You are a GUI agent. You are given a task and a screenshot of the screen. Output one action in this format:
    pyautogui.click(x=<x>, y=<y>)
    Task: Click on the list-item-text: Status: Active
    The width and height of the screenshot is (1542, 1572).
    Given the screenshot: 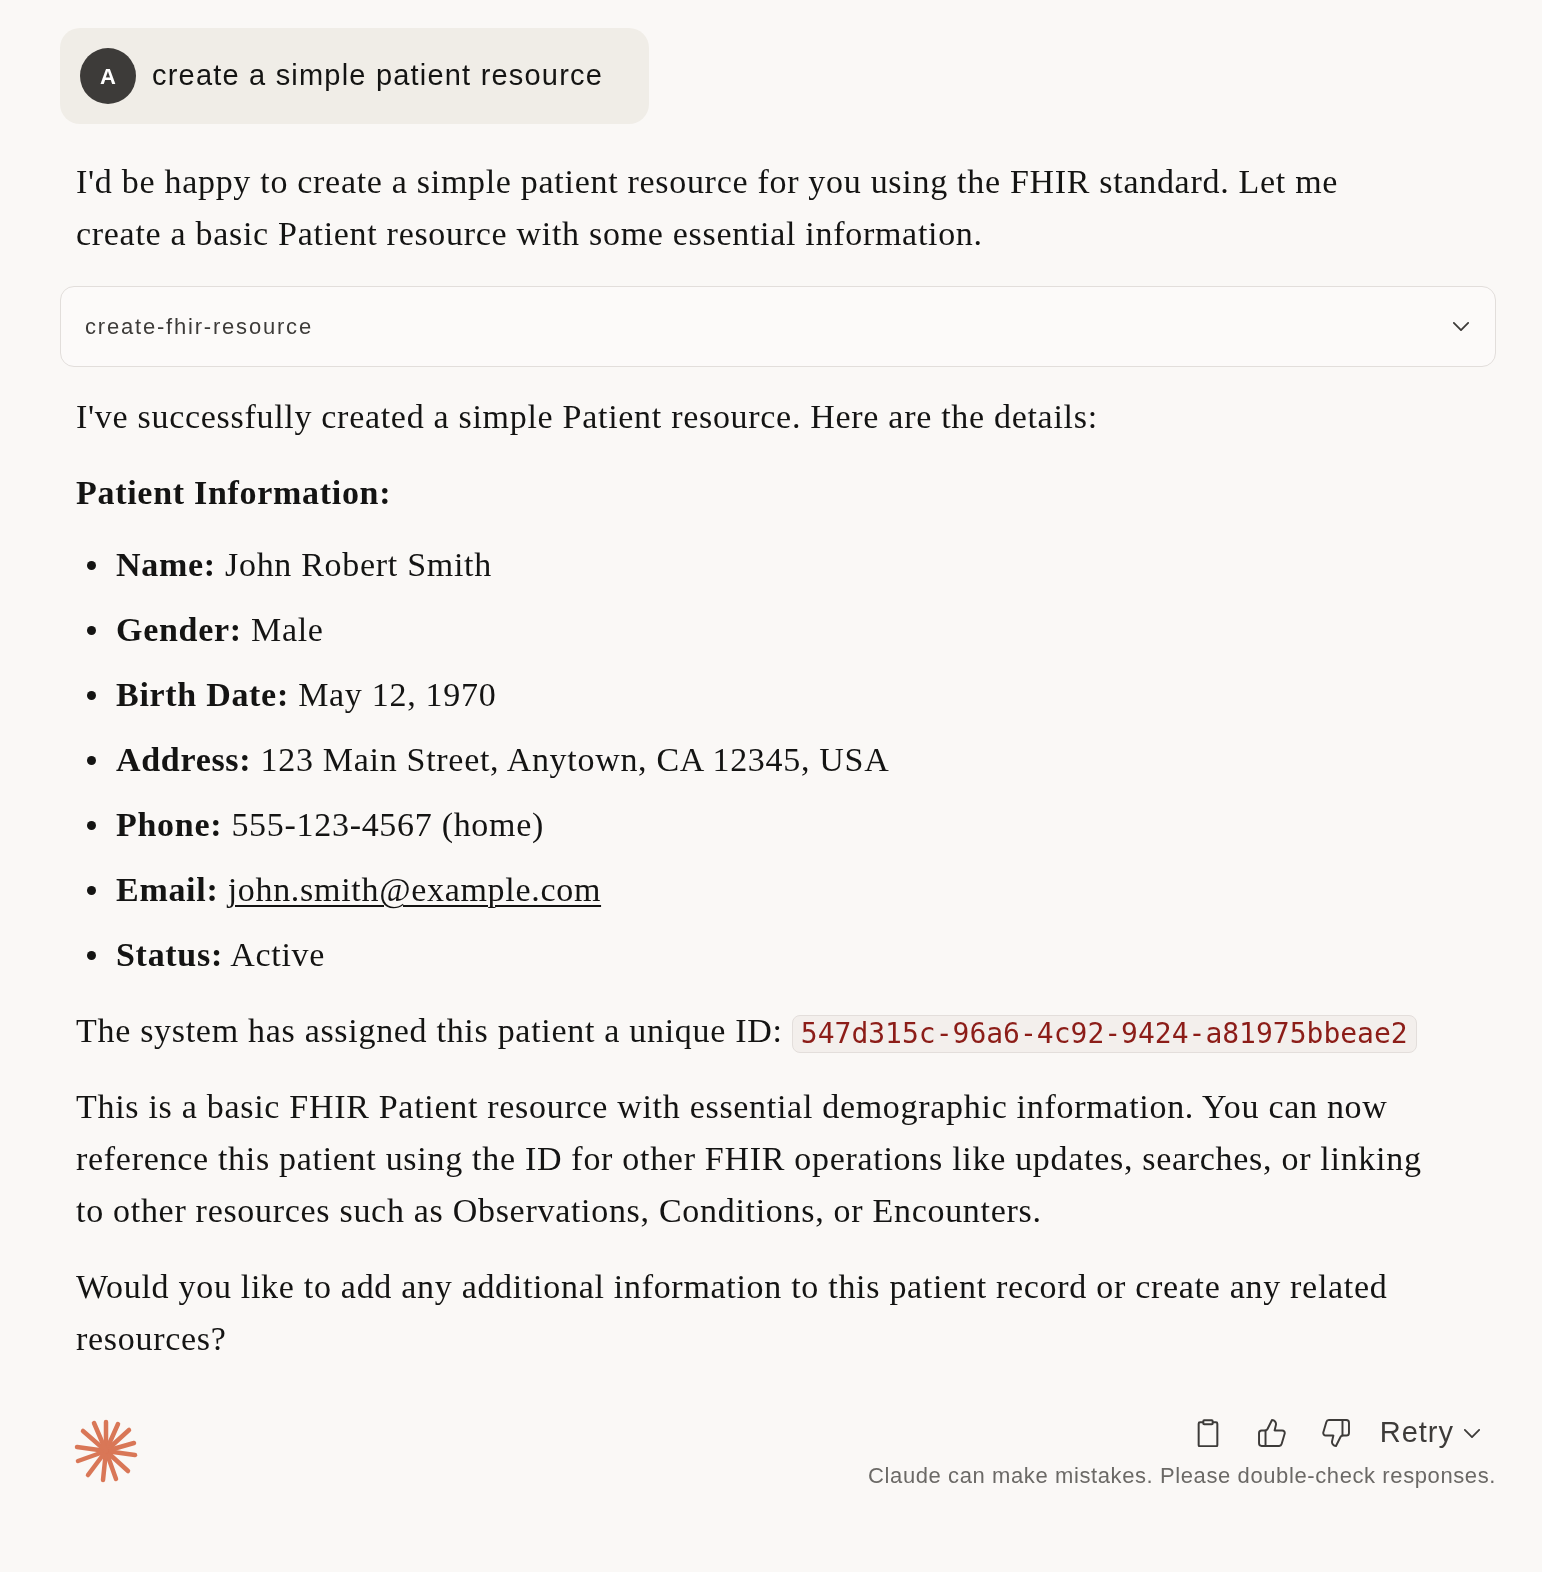 What is the action you would take?
    pyautogui.click(x=221, y=955)
    